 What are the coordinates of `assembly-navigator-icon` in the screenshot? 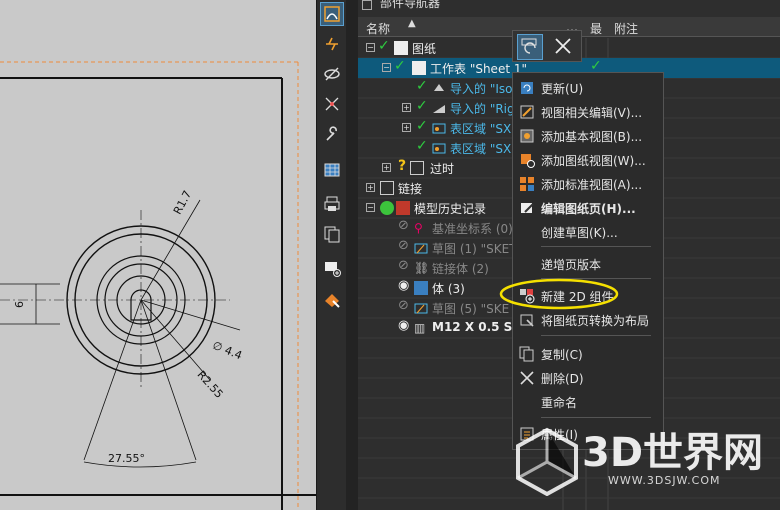 It's located at (332, 104).